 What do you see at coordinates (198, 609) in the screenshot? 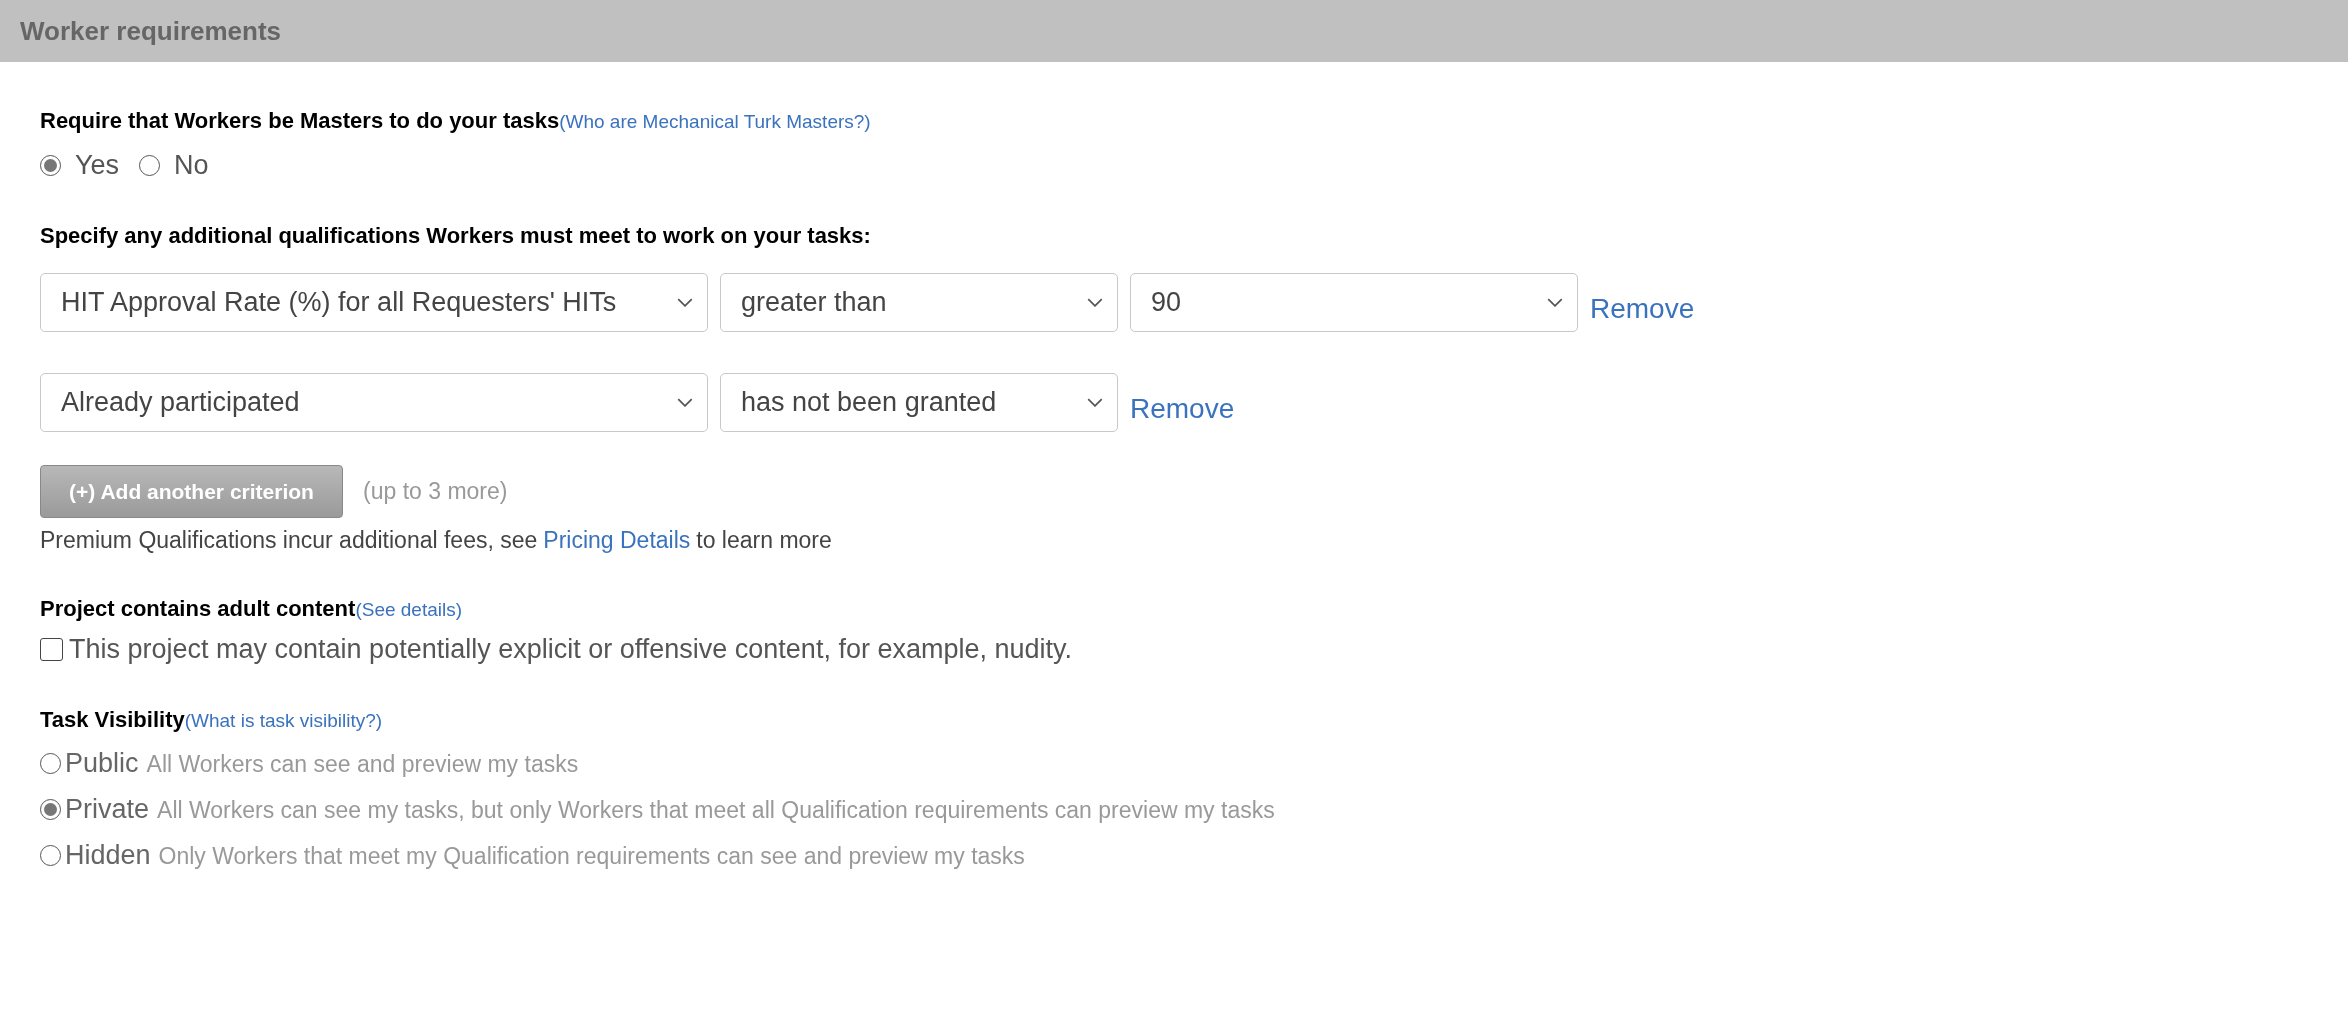
I see `section-label: Project contains adult content` at bounding box center [198, 609].